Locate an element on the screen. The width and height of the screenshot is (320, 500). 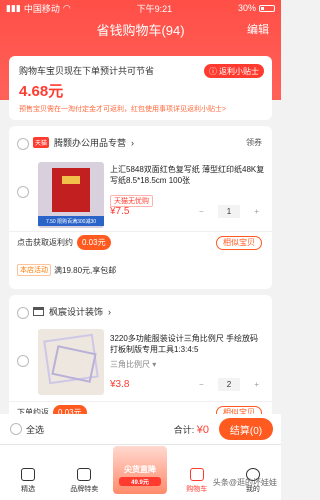
product-title: 3220多功能服装设计三角比例尺 手绘放码打板制版专用工具1:3:4:5 is located at coordinates (188, 344).